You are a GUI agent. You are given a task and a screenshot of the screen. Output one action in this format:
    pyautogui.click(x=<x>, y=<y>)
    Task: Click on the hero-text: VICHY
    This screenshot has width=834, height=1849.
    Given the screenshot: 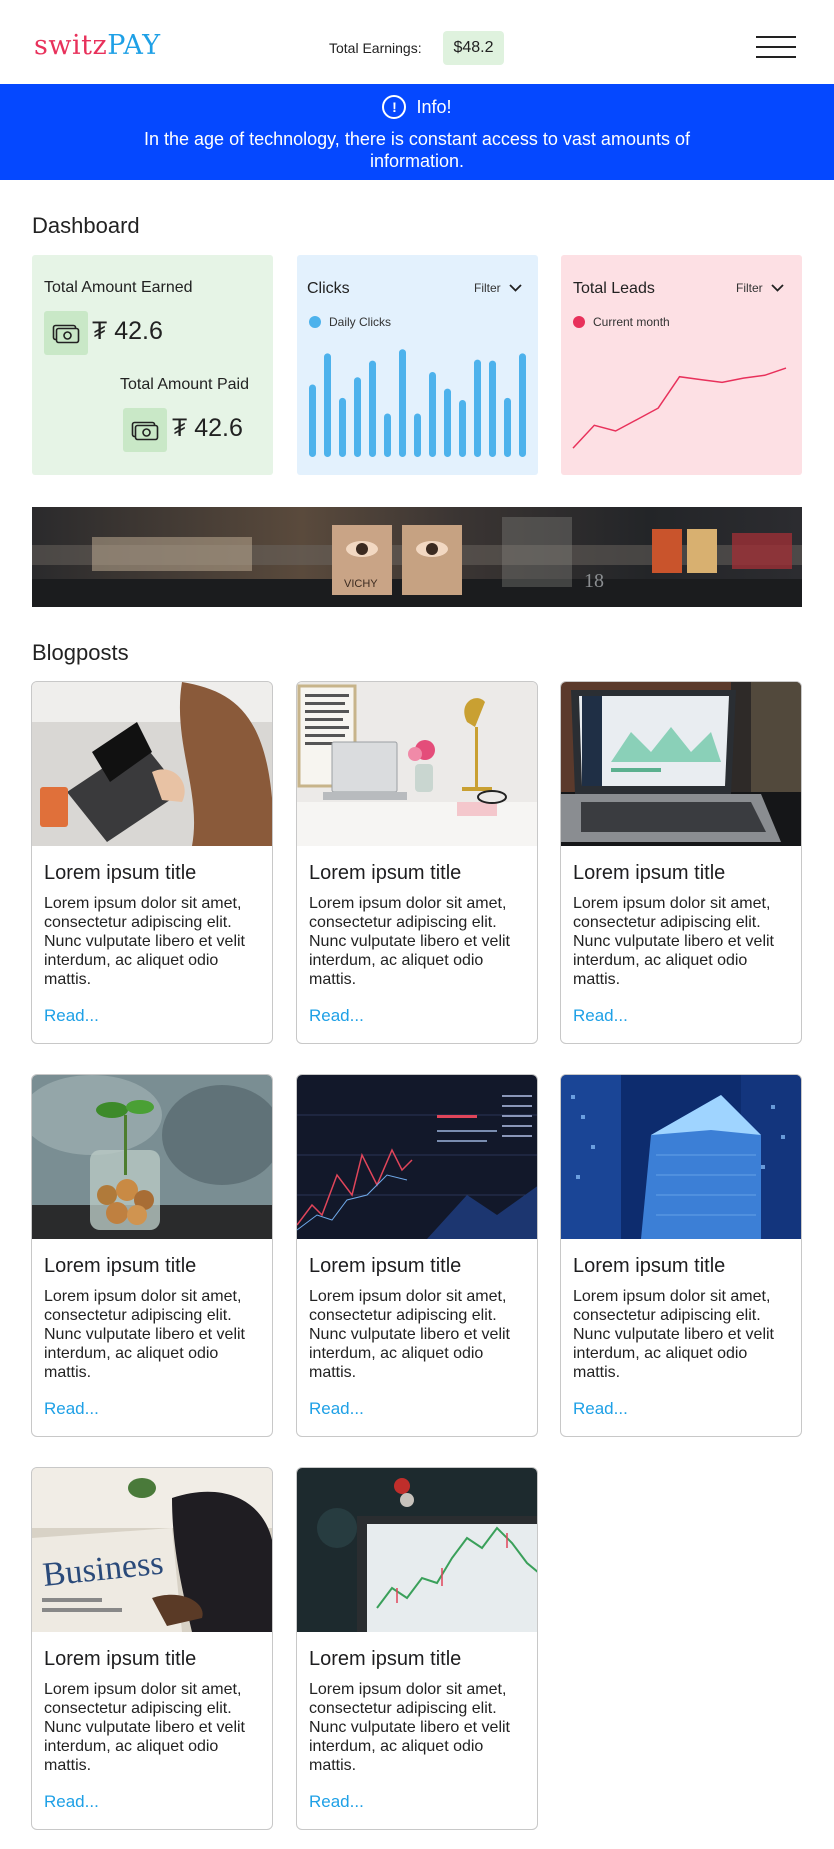 What is the action you would take?
    pyautogui.click(x=361, y=584)
    